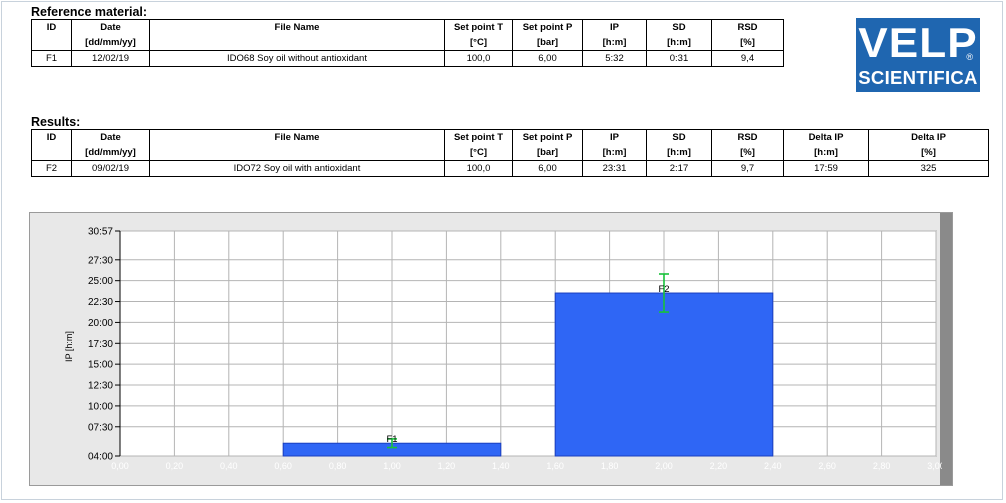 Image resolution: width=1006 pixels, height=503 pixels. What do you see at coordinates (51, 168) in the screenshot?
I see `table-cell: F2` at bounding box center [51, 168].